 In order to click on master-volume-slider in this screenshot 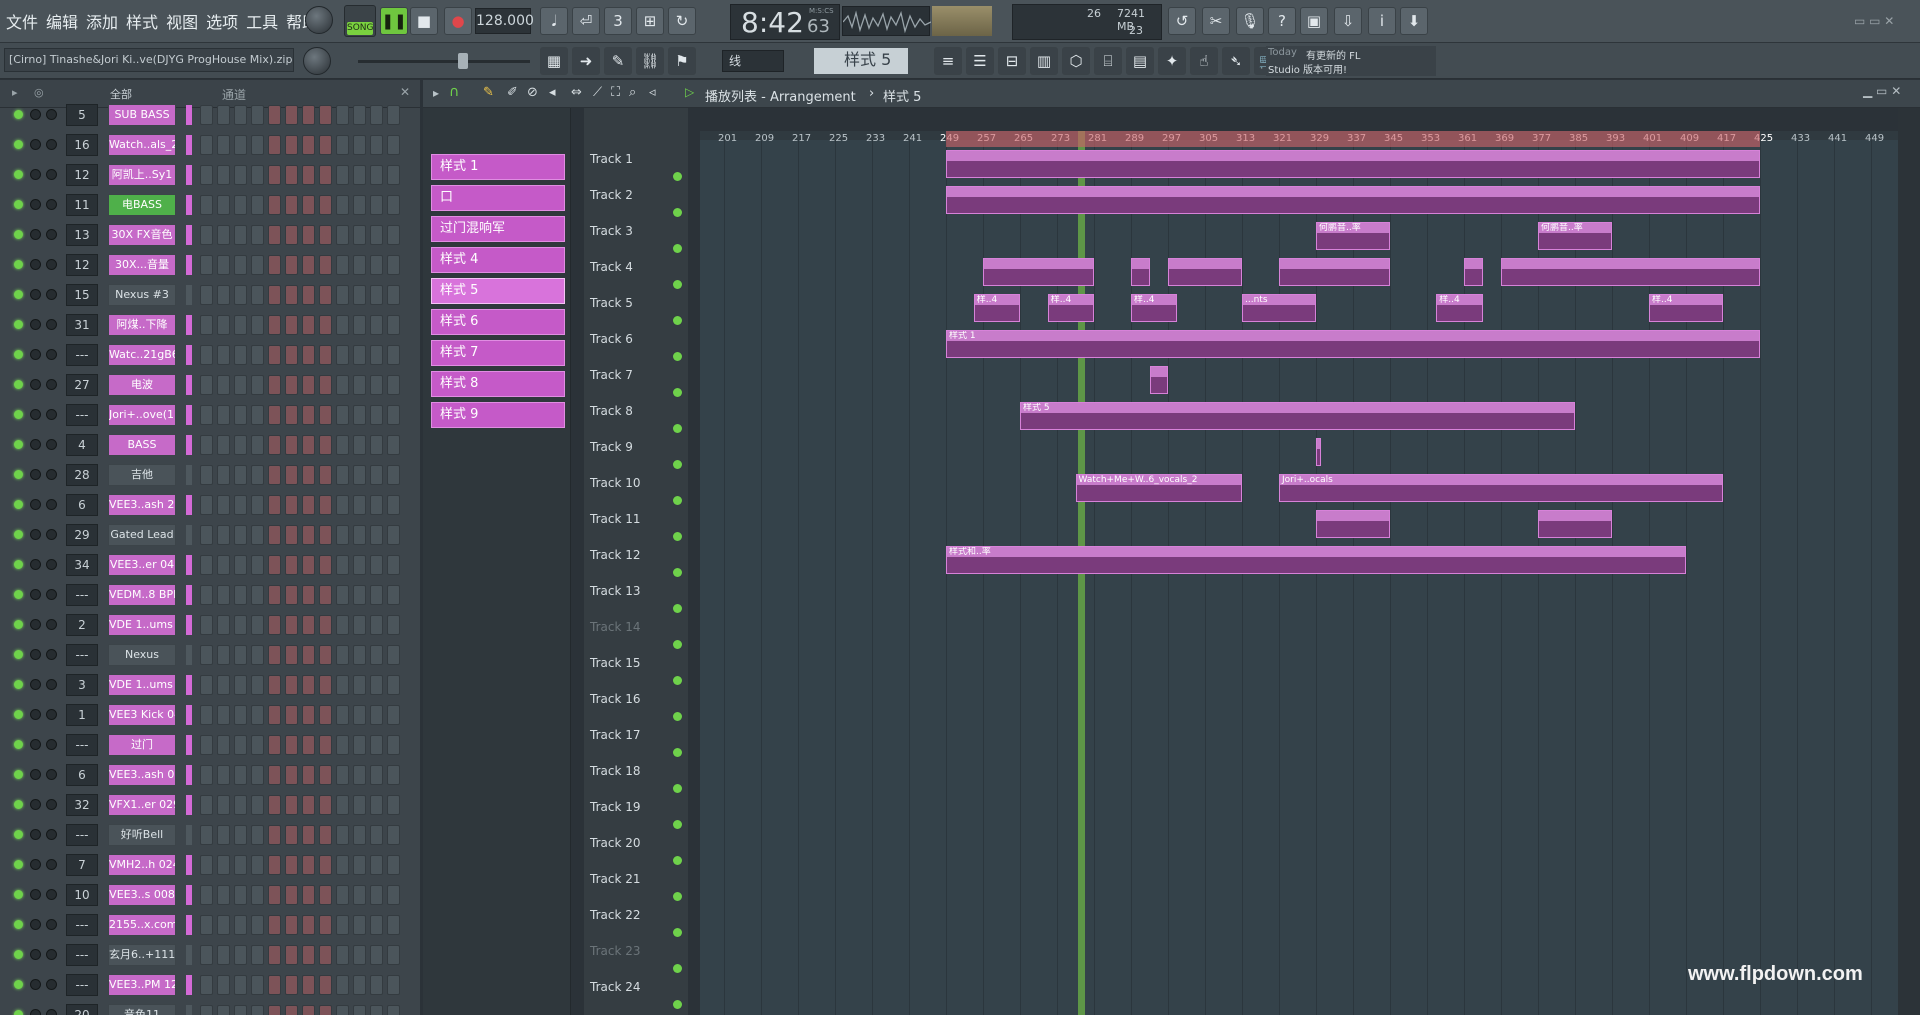, I will do `click(444, 61)`.